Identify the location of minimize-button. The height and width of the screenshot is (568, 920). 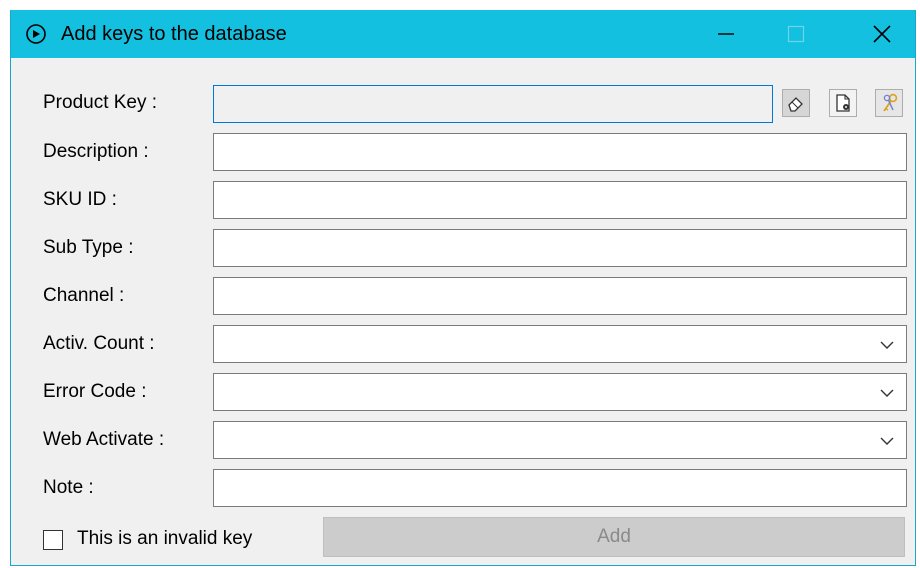
(726, 34).